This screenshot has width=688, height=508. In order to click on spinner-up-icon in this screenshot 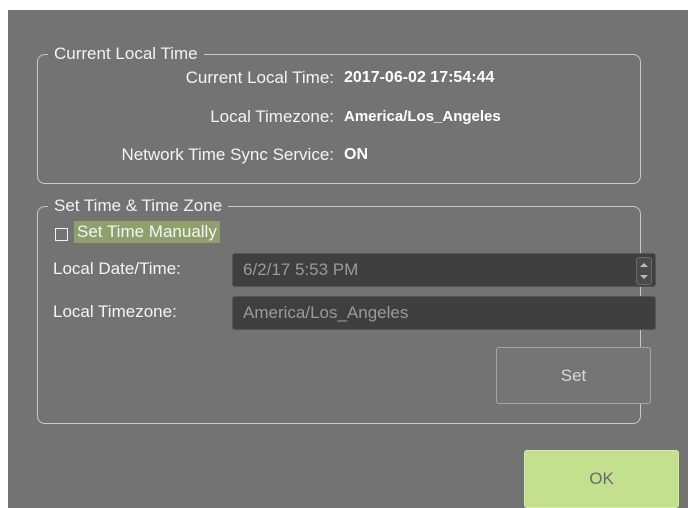, I will do `click(644, 265)`.